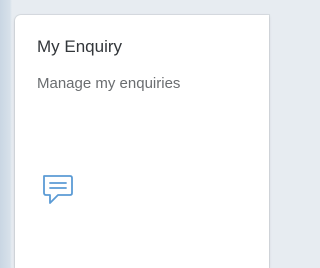  What do you see at coordinates (57, 190) in the screenshot?
I see `chat-bubble-icon` at bounding box center [57, 190].